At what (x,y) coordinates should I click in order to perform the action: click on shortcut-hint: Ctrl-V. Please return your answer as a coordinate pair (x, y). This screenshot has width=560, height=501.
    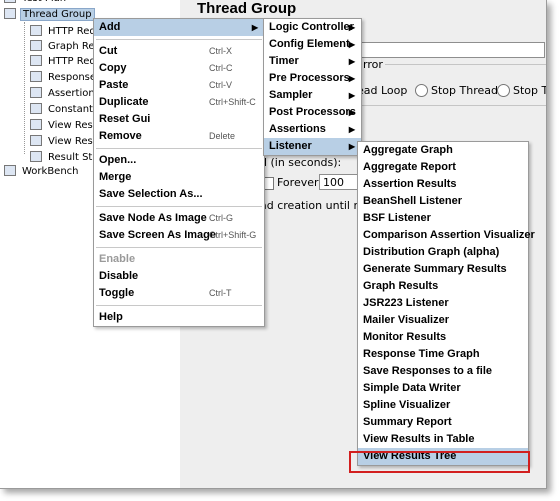
    Looking at the image, I should click on (220, 85).